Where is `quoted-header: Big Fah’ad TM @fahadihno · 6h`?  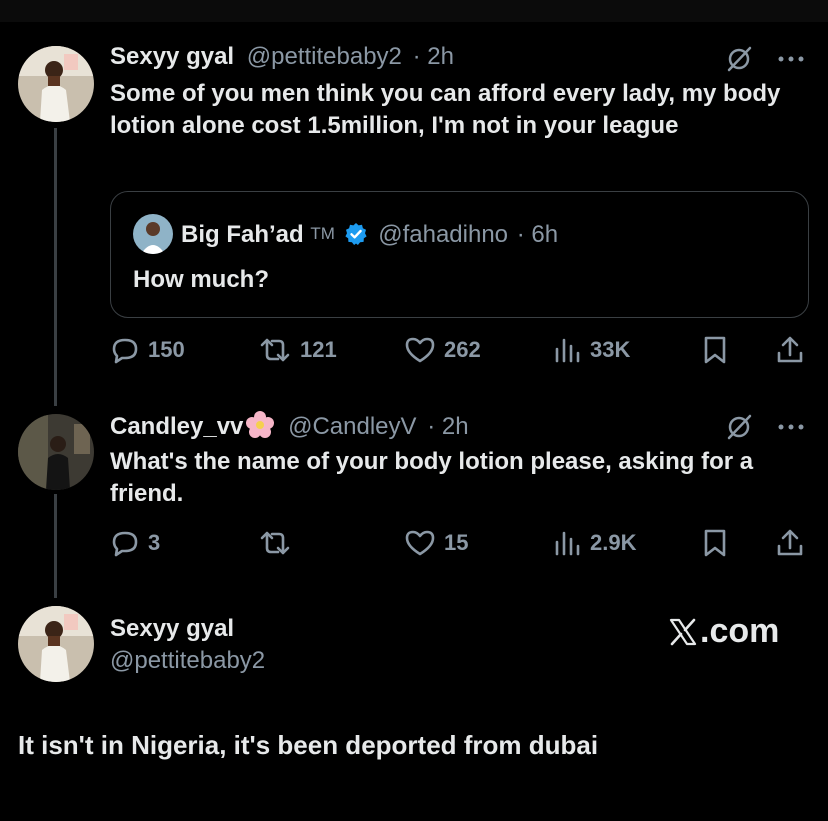
quoted-header: Big Fah’ad TM @fahadihno · 6h is located at coordinates (369, 234).